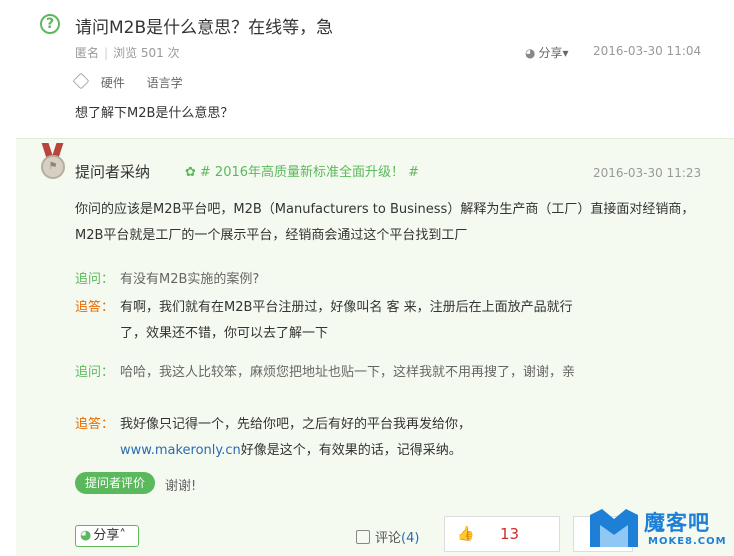  I want to click on evaluation-text: 谢谢!, so click(181, 486).